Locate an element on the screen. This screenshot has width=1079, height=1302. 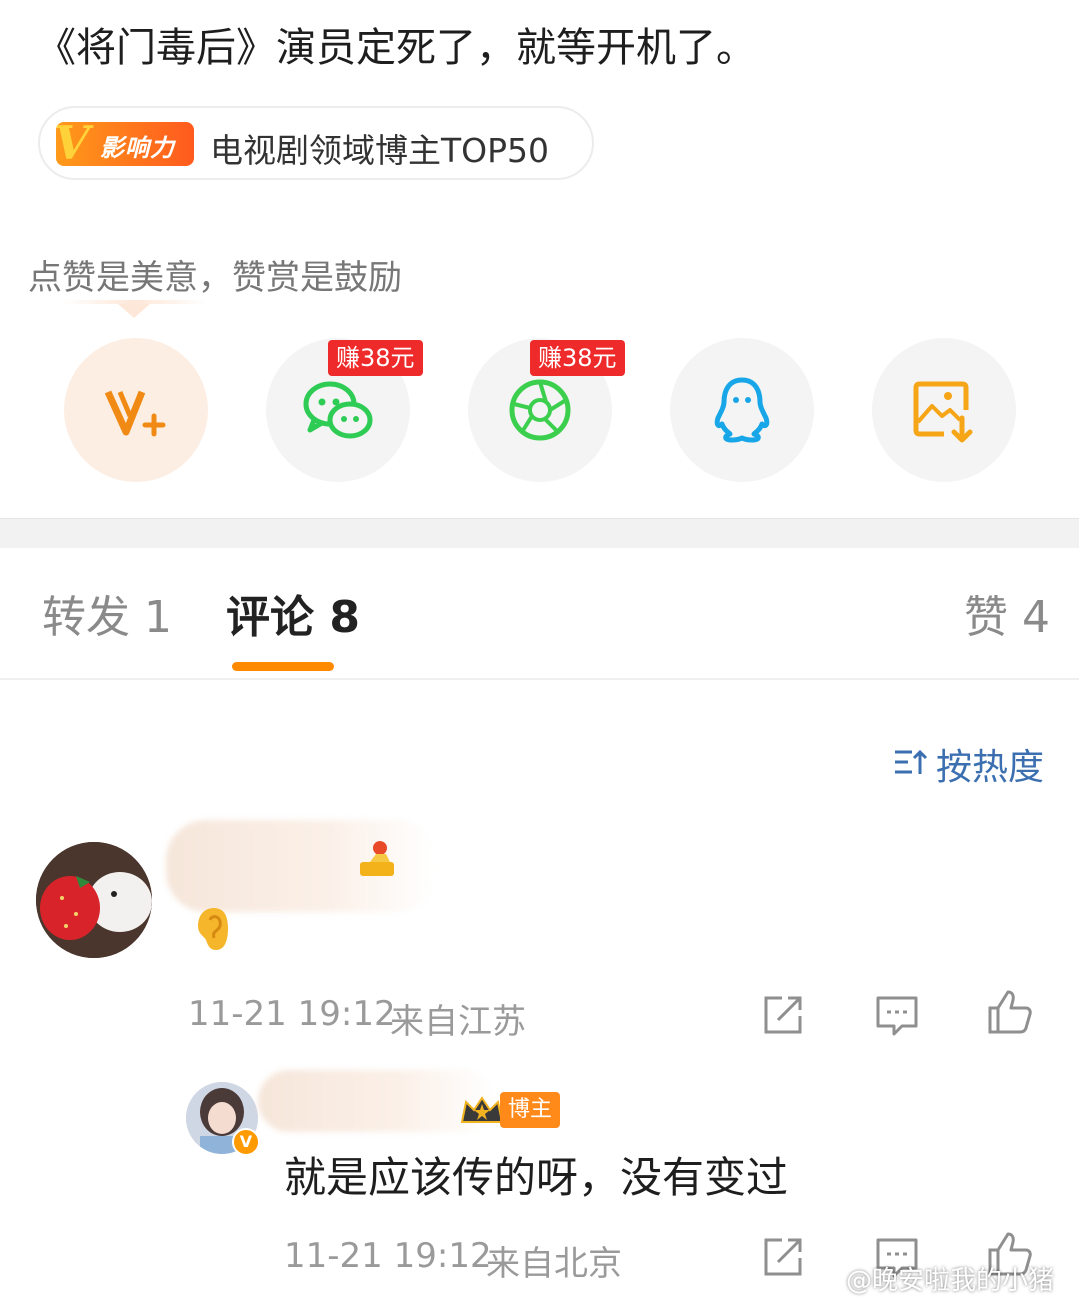
repost-icon is located at coordinates (783, 1015).